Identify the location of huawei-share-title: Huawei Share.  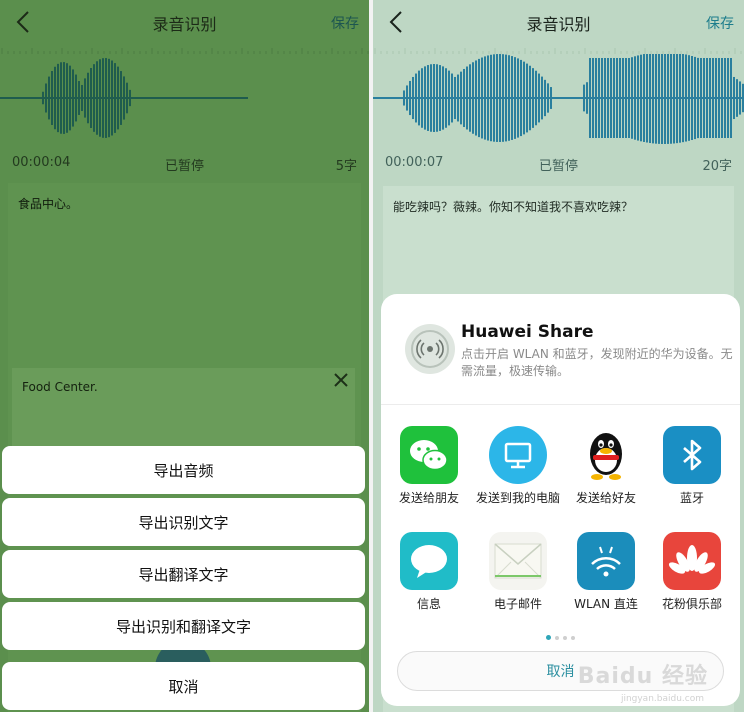
(527, 332).